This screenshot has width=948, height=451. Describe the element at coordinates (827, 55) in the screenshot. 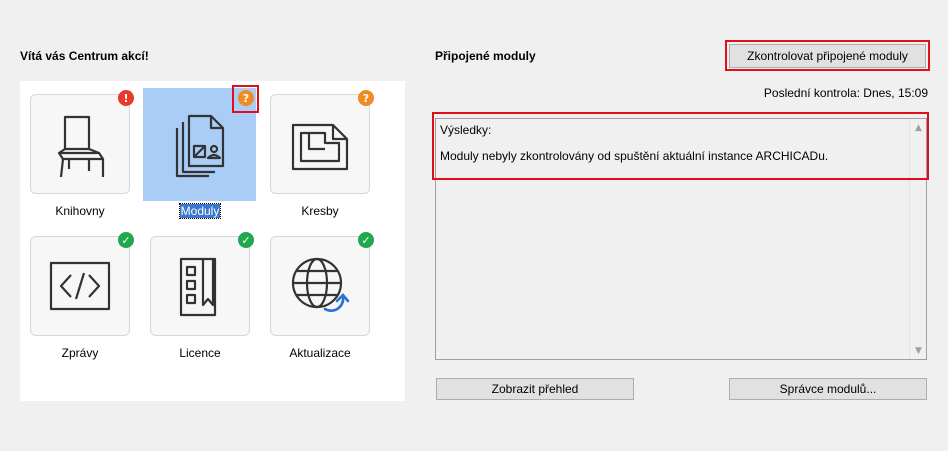

I see `check-button-highlight-frame` at that location.